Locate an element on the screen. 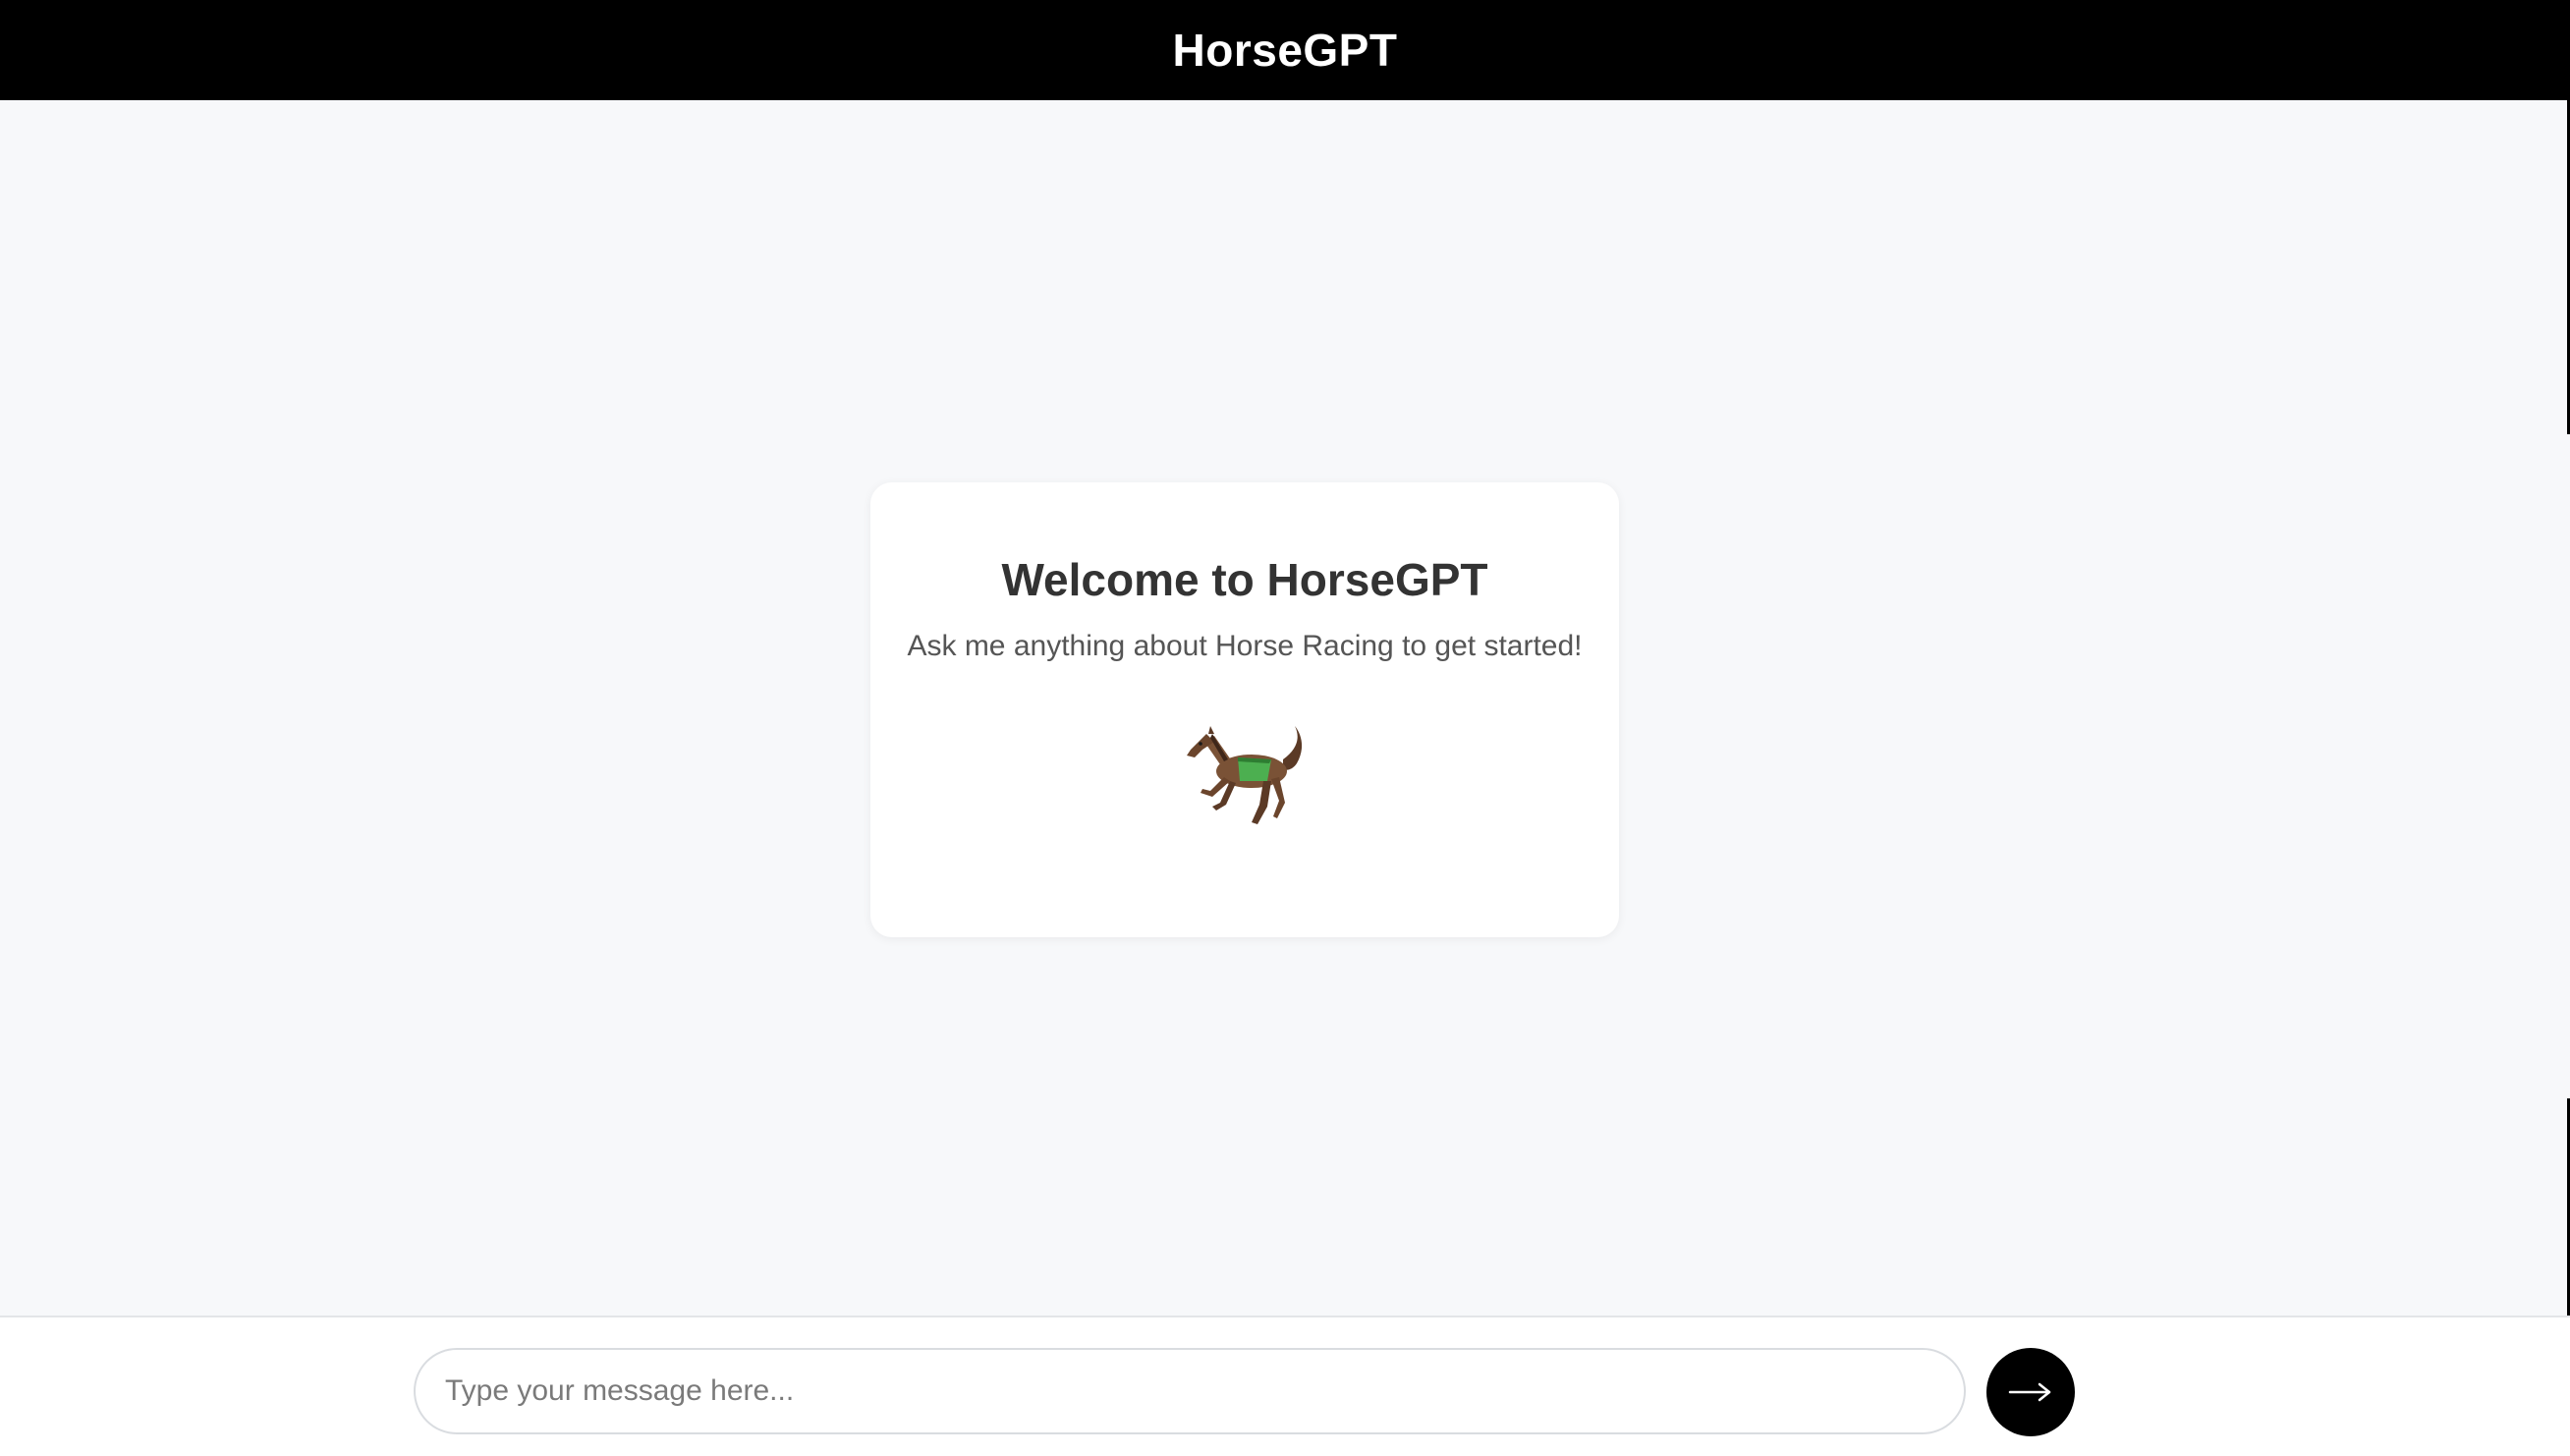 The image size is (2570, 1456). racing-horse-icon is located at coordinates (1245, 775).